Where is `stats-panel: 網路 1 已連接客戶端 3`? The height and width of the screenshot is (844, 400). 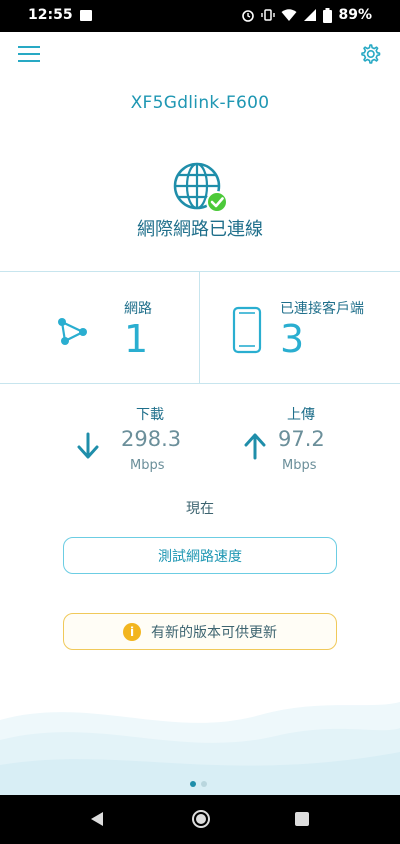 stats-panel: 網路 1 已連接客戶端 3 is located at coordinates (200, 327).